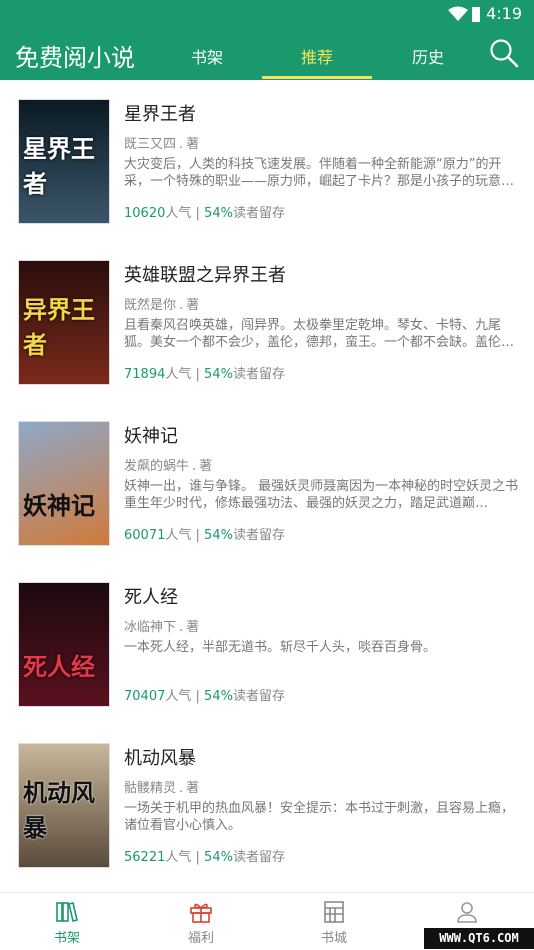 The width and height of the screenshot is (534, 950). What do you see at coordinates (162, 305) in the screenshot?
I see `book-author: 既然是你. 著` at bounding box center [162, 305].